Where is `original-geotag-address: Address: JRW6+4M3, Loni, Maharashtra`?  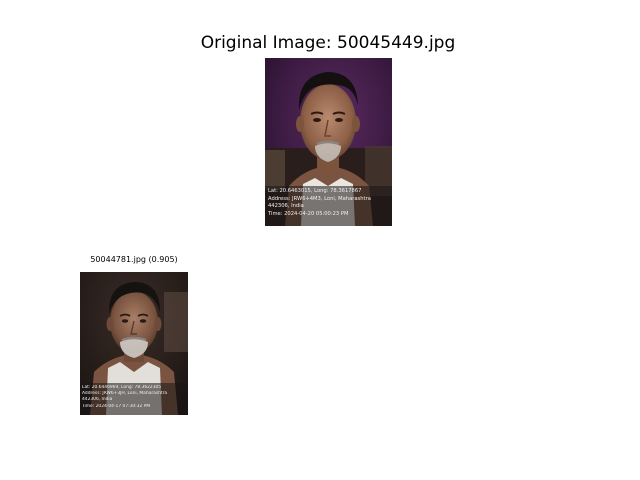
original-geotag-address: Address: JRW6+4M3, Loni, Maharashtra is located at coordinates (319, 198).